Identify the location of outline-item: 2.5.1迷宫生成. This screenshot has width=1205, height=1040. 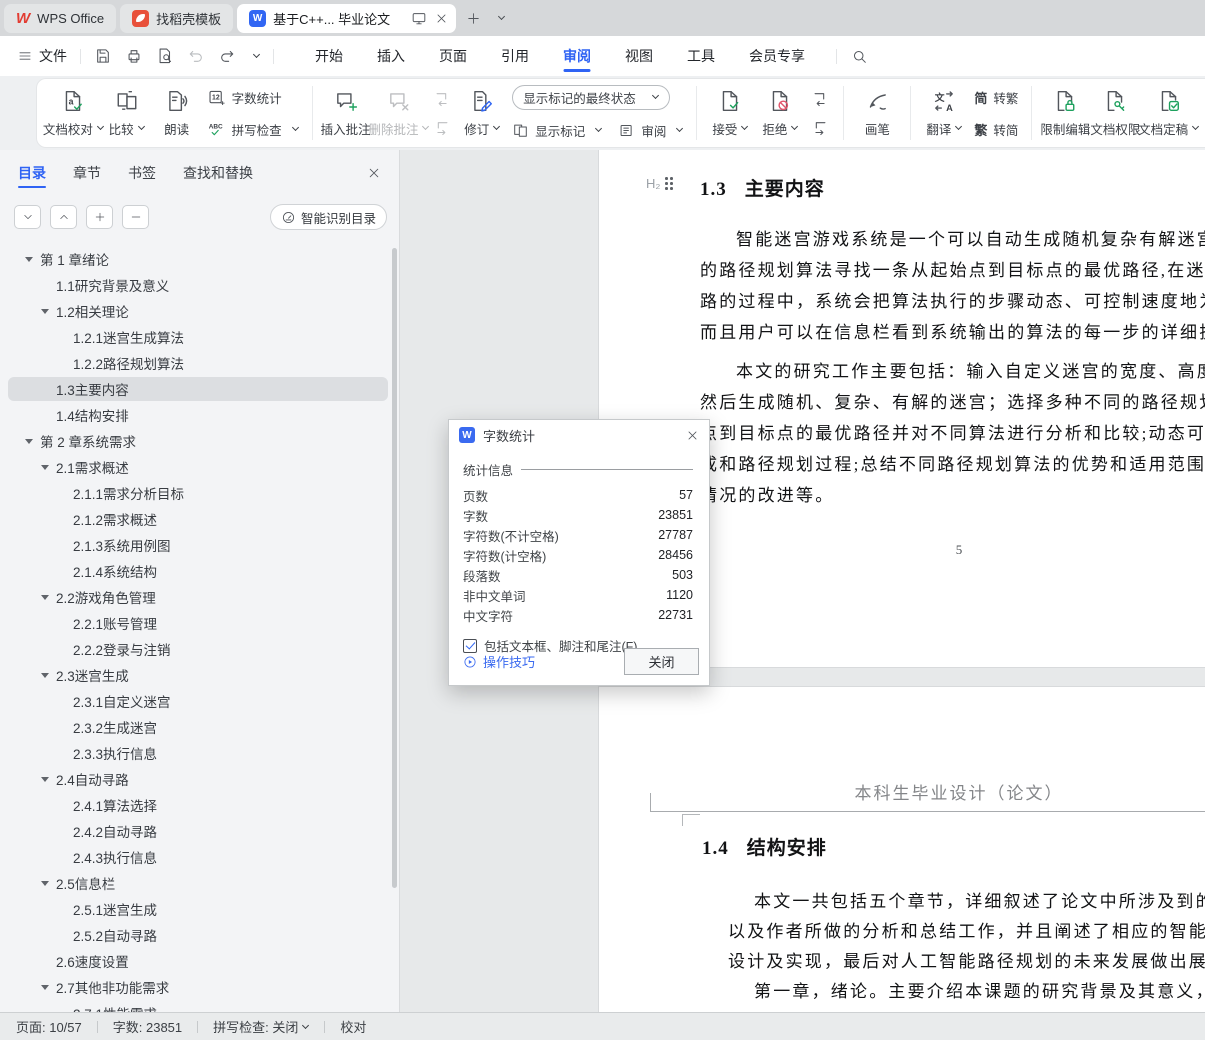
(196, 909).